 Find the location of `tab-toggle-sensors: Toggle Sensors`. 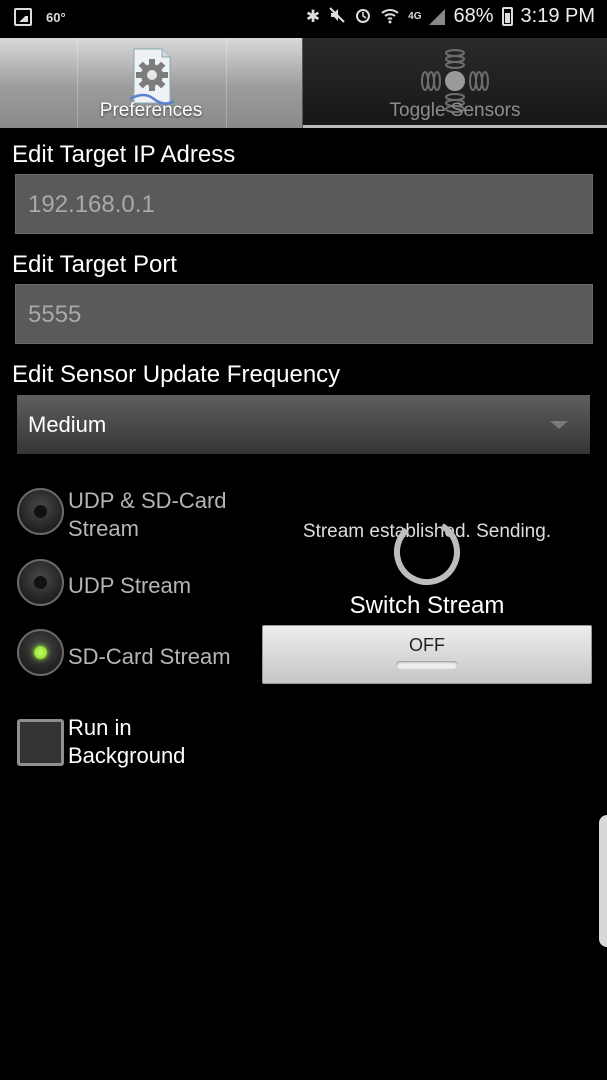

tab-toggle-sensors: Toggle Sensors is located at coordinates (455, 83).